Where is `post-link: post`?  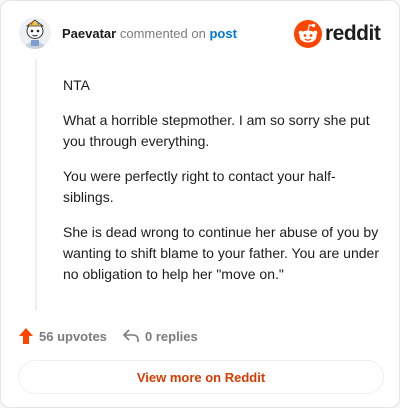 post-link: post is located at coordinates (222, 33).